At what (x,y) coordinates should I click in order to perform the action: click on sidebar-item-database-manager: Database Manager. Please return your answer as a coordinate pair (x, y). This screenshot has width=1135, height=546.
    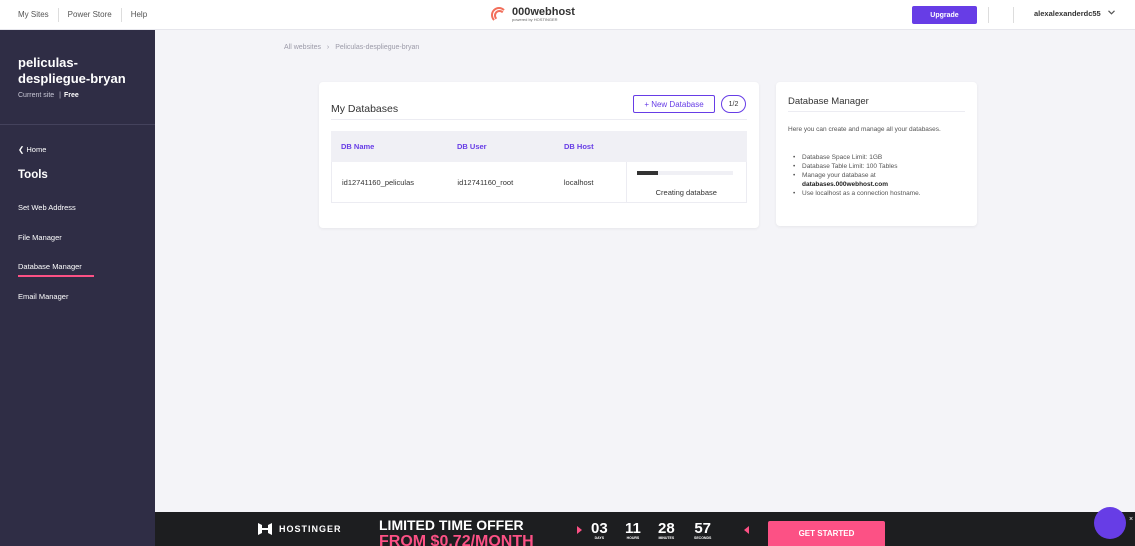
    Looking at the image, I should click on (56, 269).